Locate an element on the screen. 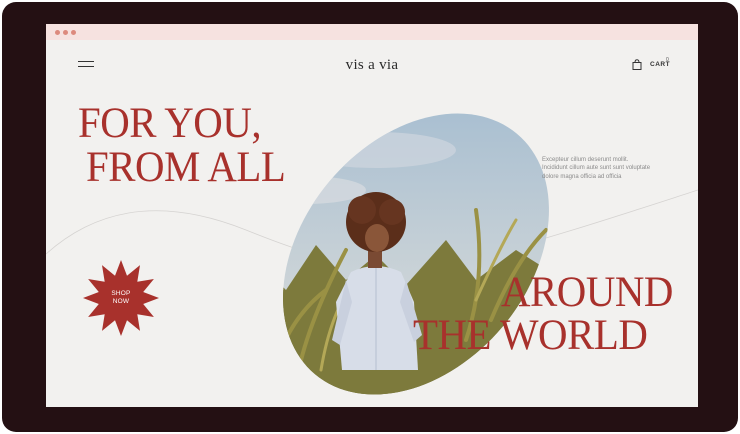 The image size is (740, 434). shopping-bag-icon is located at coordinates (637, 64).